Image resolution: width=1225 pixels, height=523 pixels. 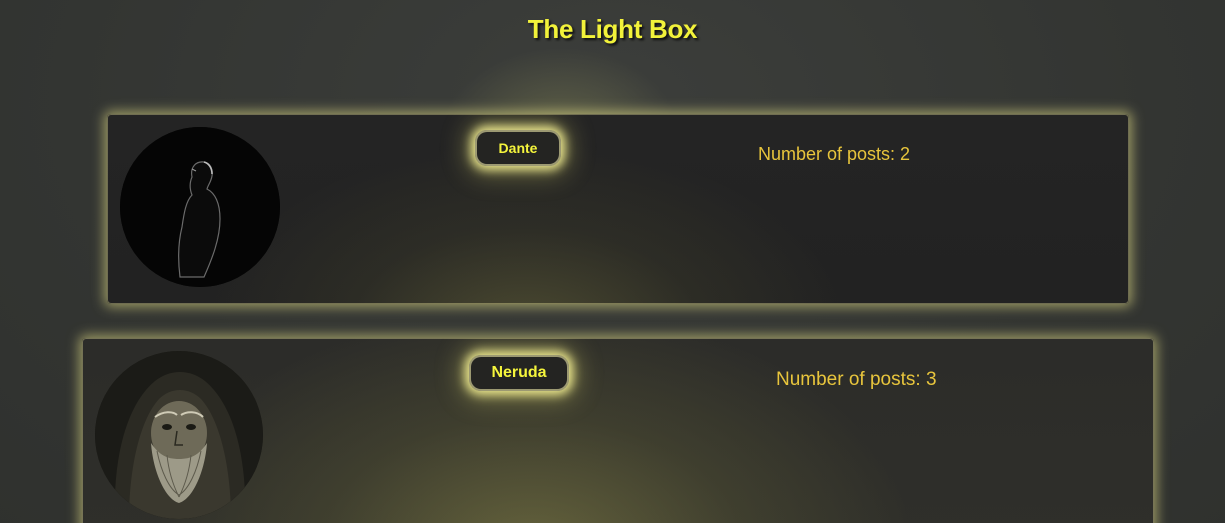 I want to click on bearded-man-portrait-icon, so click(x=179, y=435).